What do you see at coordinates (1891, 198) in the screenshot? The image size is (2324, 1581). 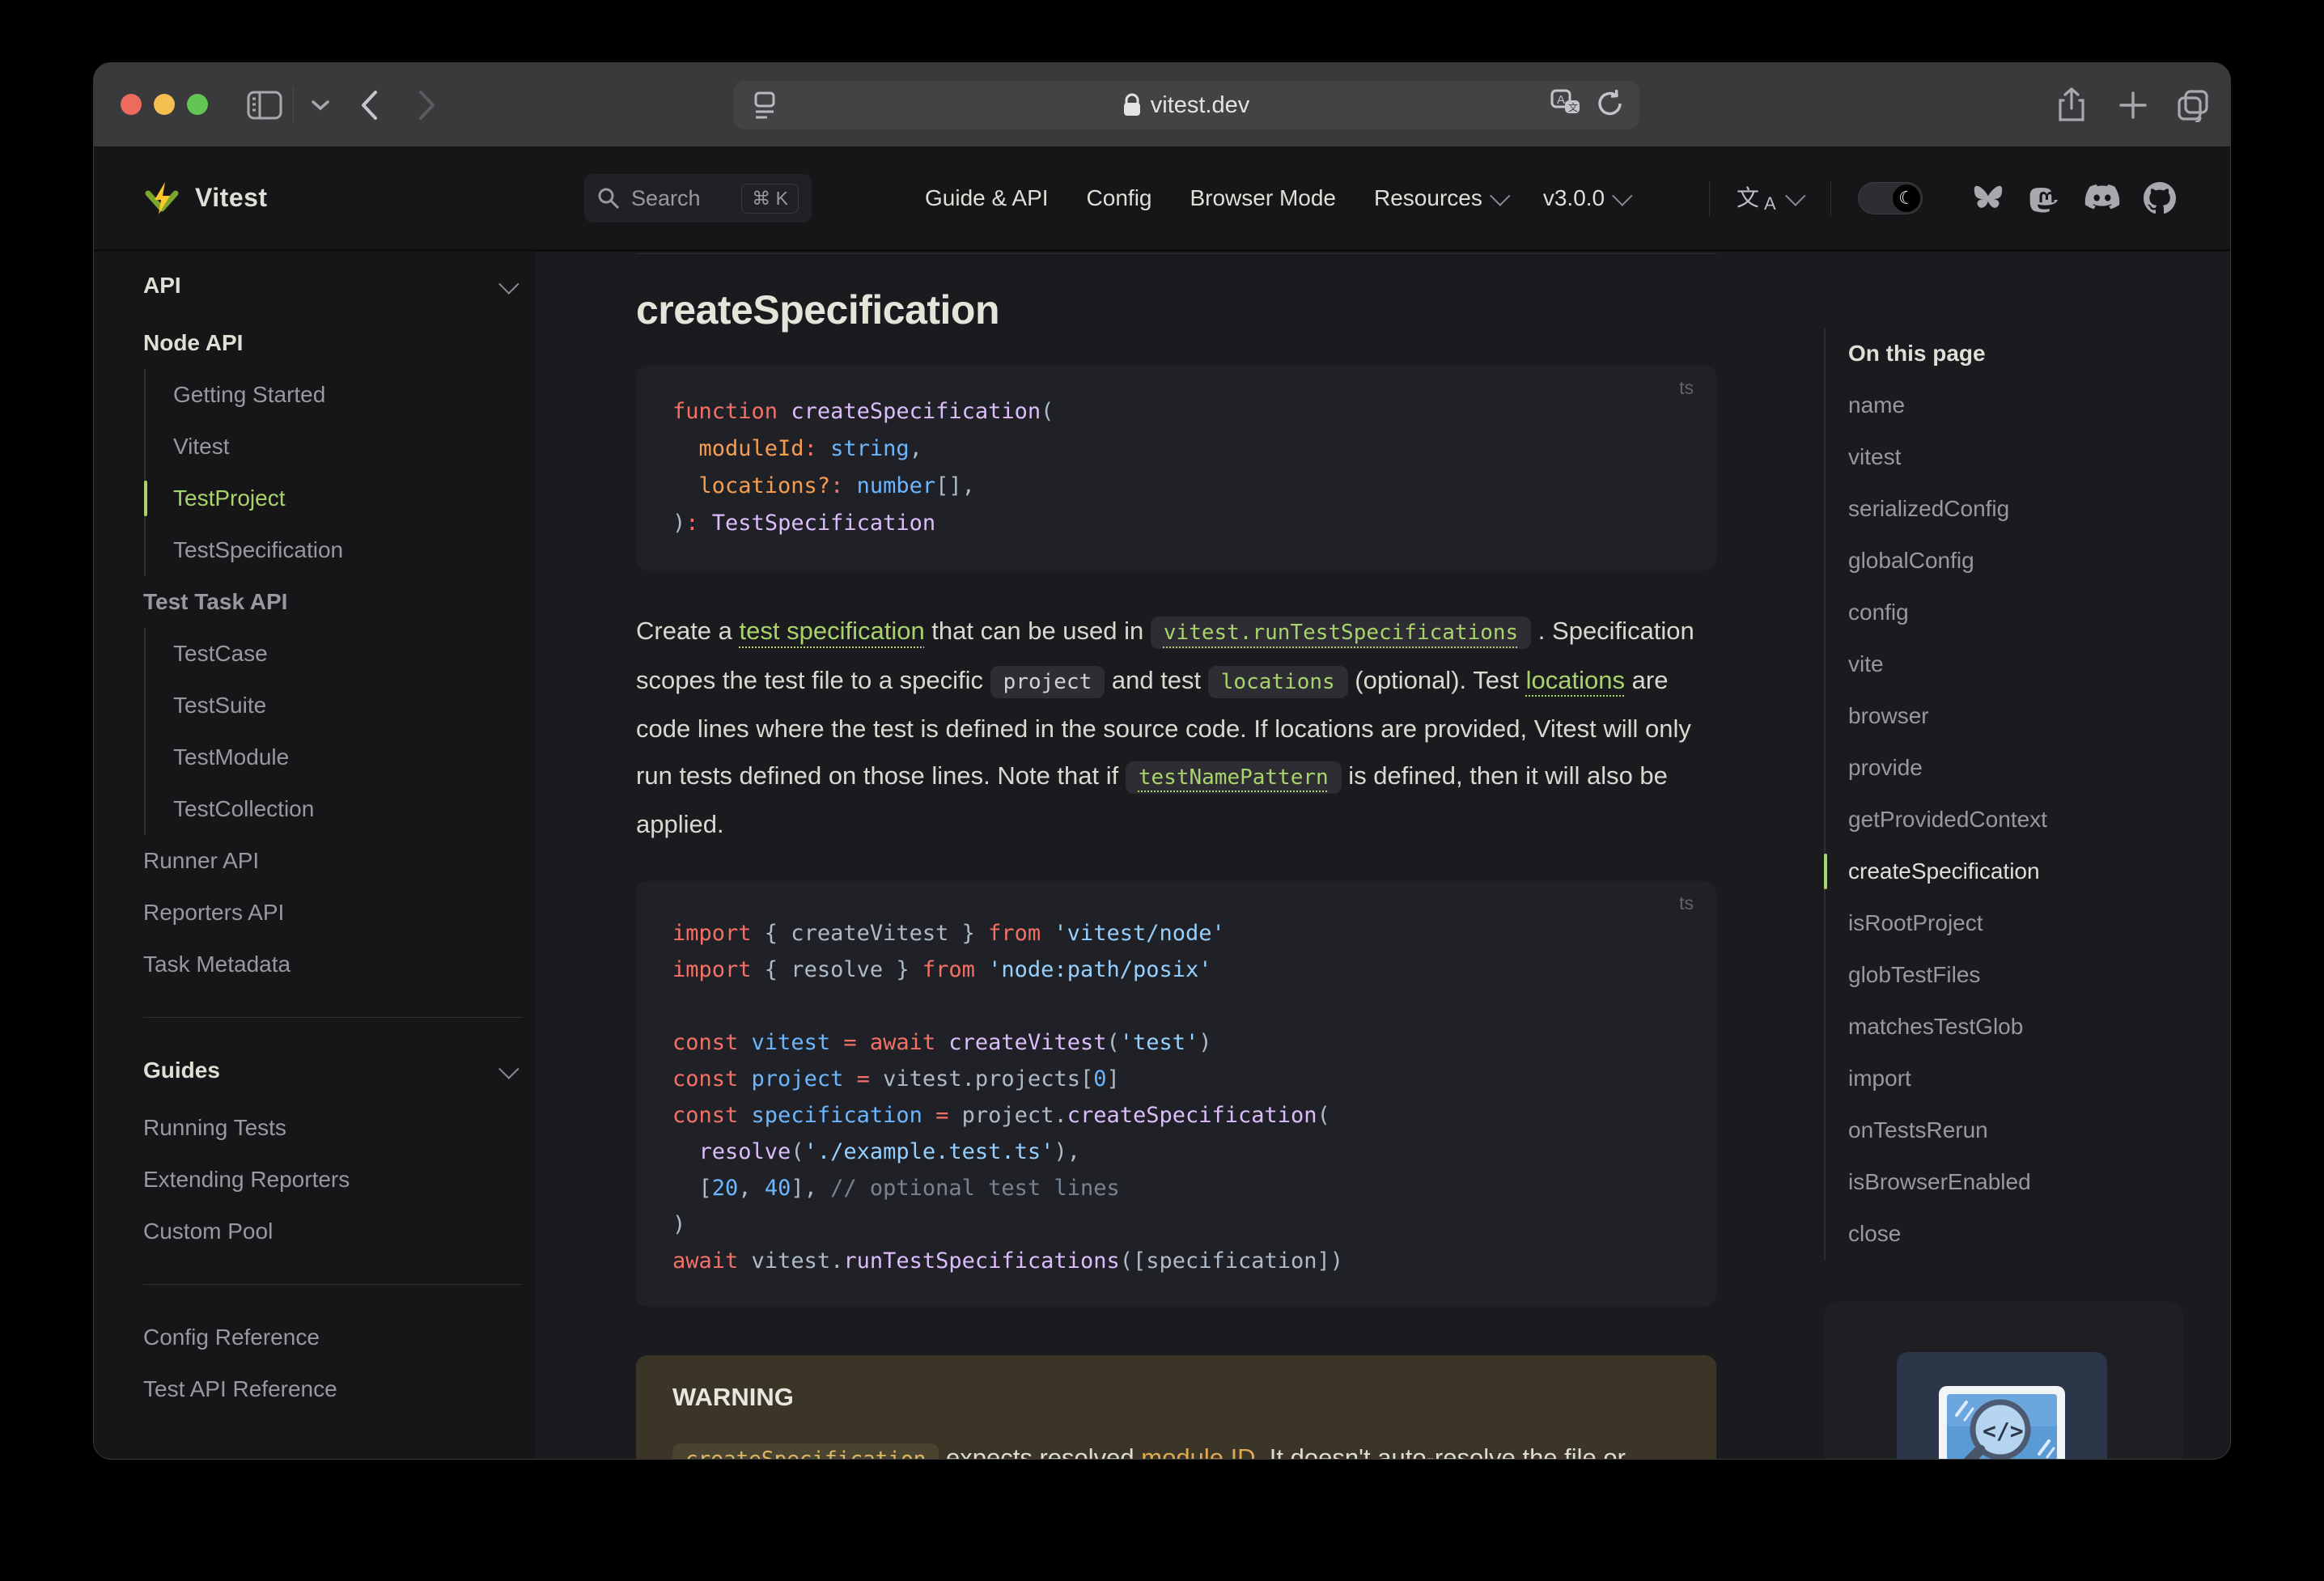 I see `theme-toggle: ☾` at bounding box center [1891, 198].